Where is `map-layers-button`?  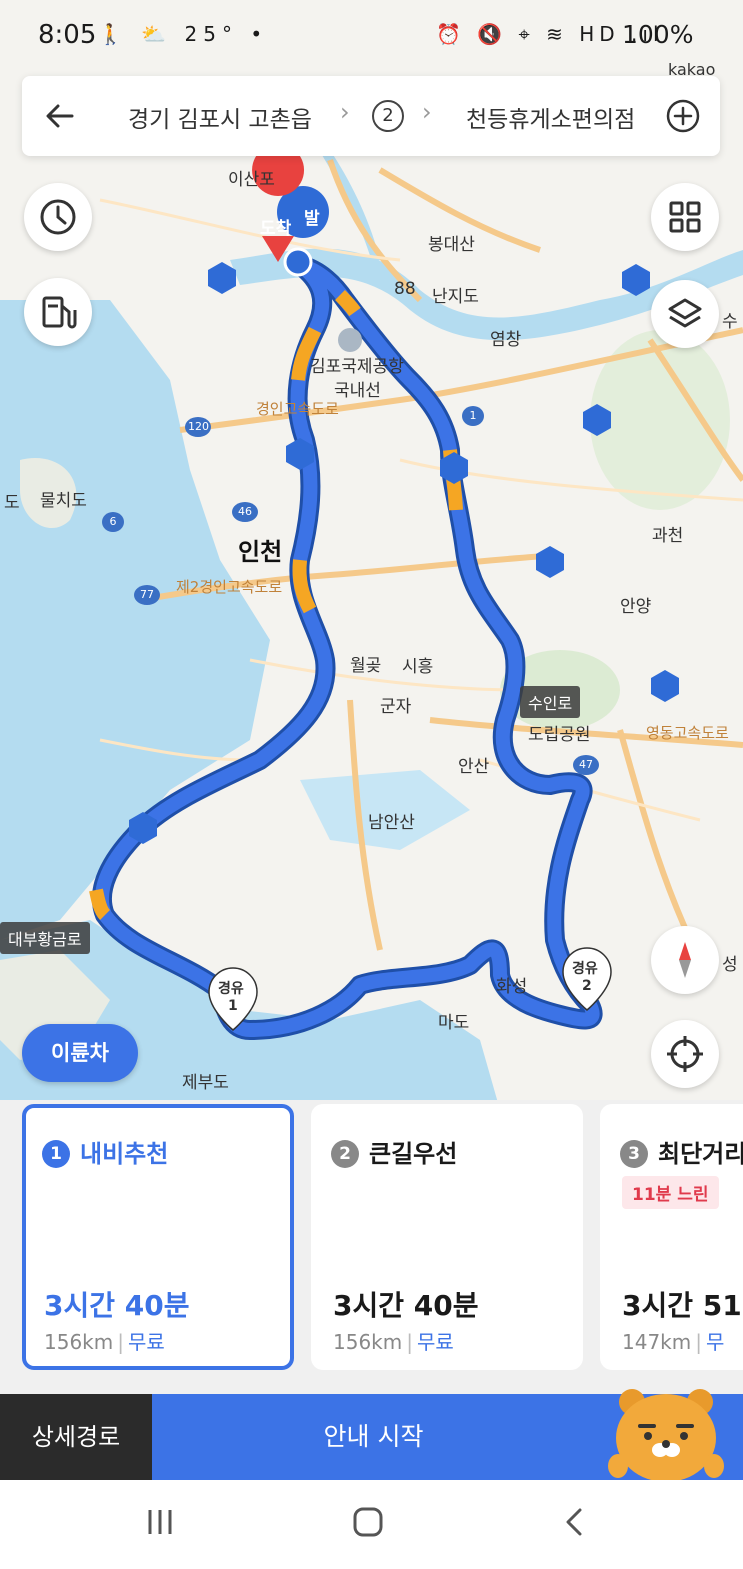 map-layers-button is located at coordinates (685, 314).